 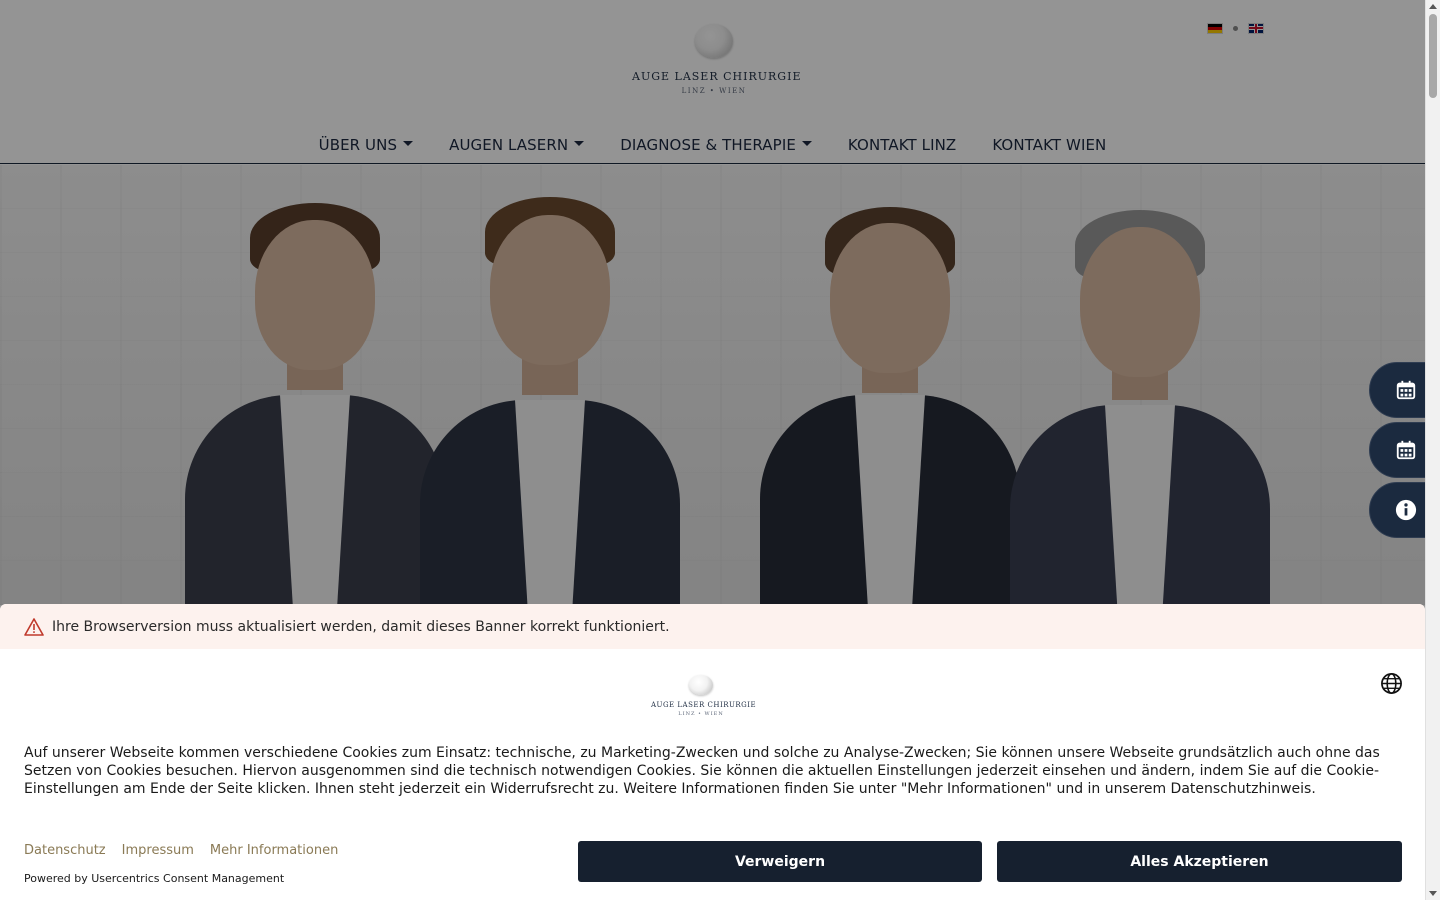 I want to click on banner-logo-title: AUGE LASER CHIRURGIE, so click(x=704, y=705).